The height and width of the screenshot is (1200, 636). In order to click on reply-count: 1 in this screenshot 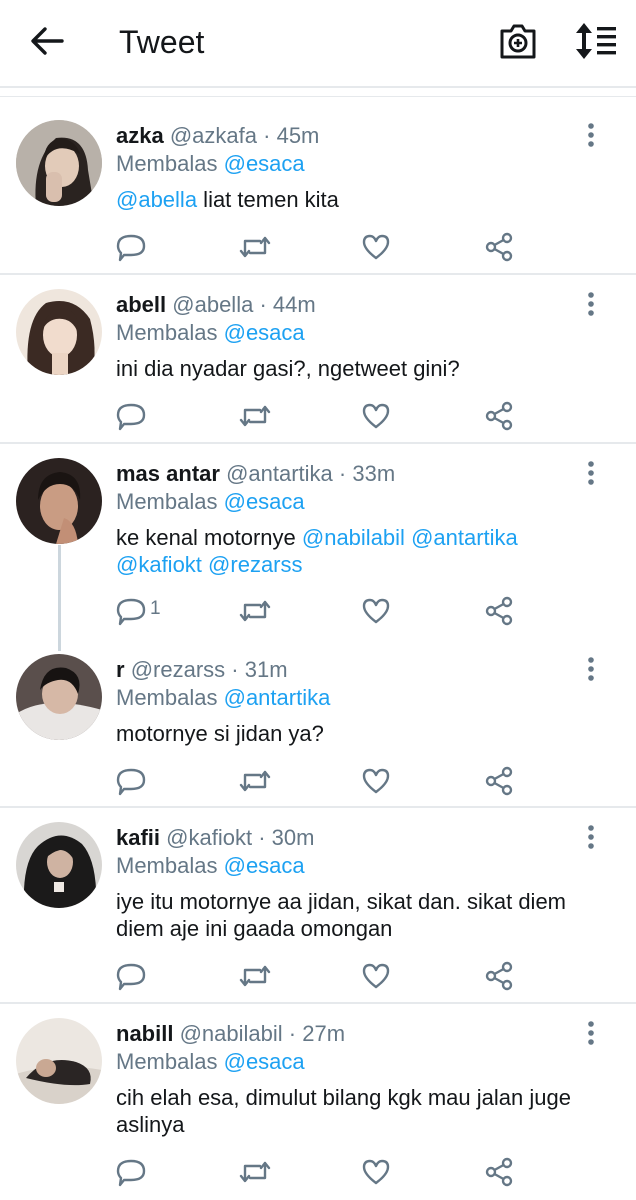, I will do `click(155, 608)`.